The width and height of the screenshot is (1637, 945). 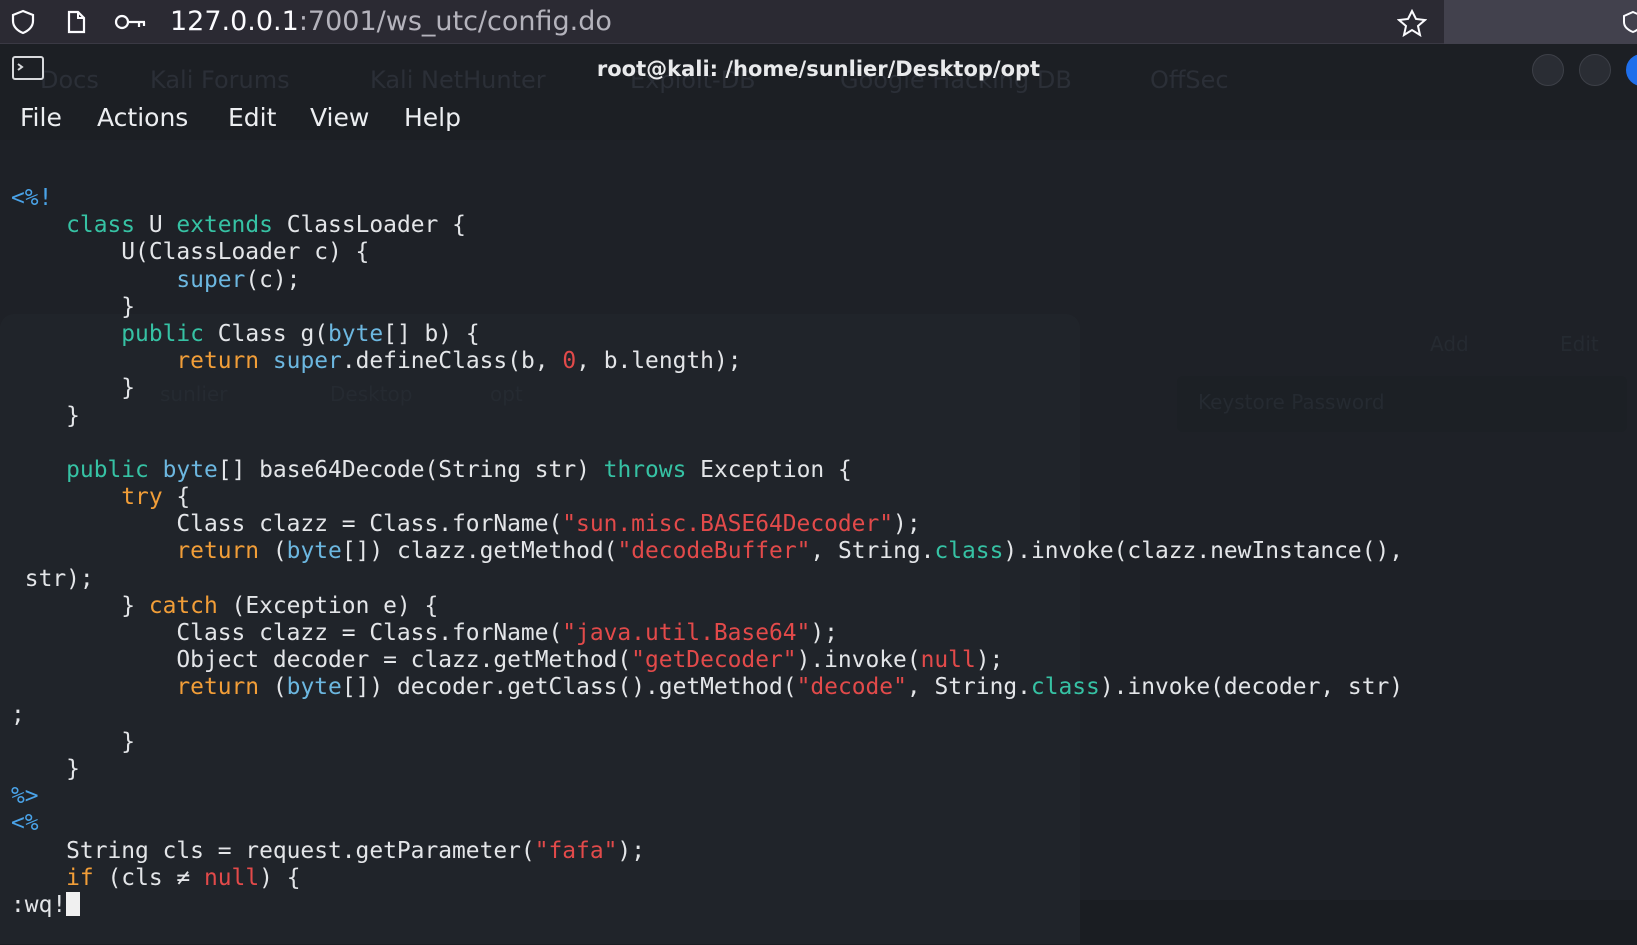 I want to click on code-token: (Exception e) {, so click(x=328, y=605).